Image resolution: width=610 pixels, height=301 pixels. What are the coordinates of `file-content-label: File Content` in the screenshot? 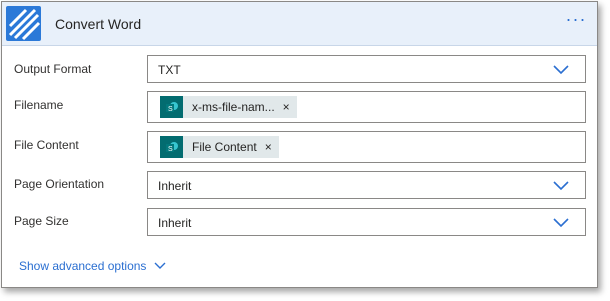 It's located at (46, 145).